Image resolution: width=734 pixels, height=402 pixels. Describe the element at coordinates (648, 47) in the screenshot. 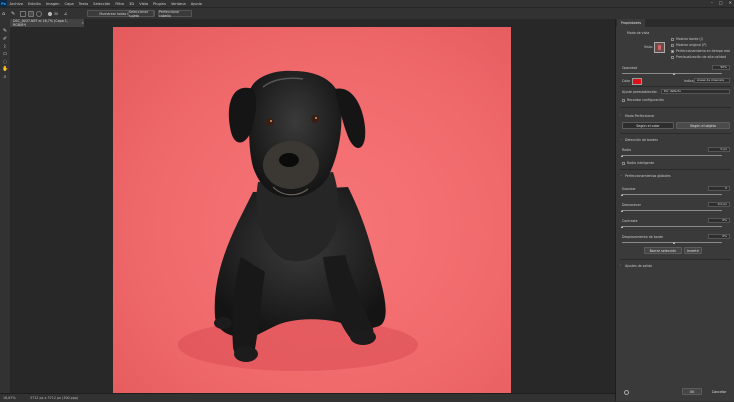

I see `view-label: Vista:` at that location.